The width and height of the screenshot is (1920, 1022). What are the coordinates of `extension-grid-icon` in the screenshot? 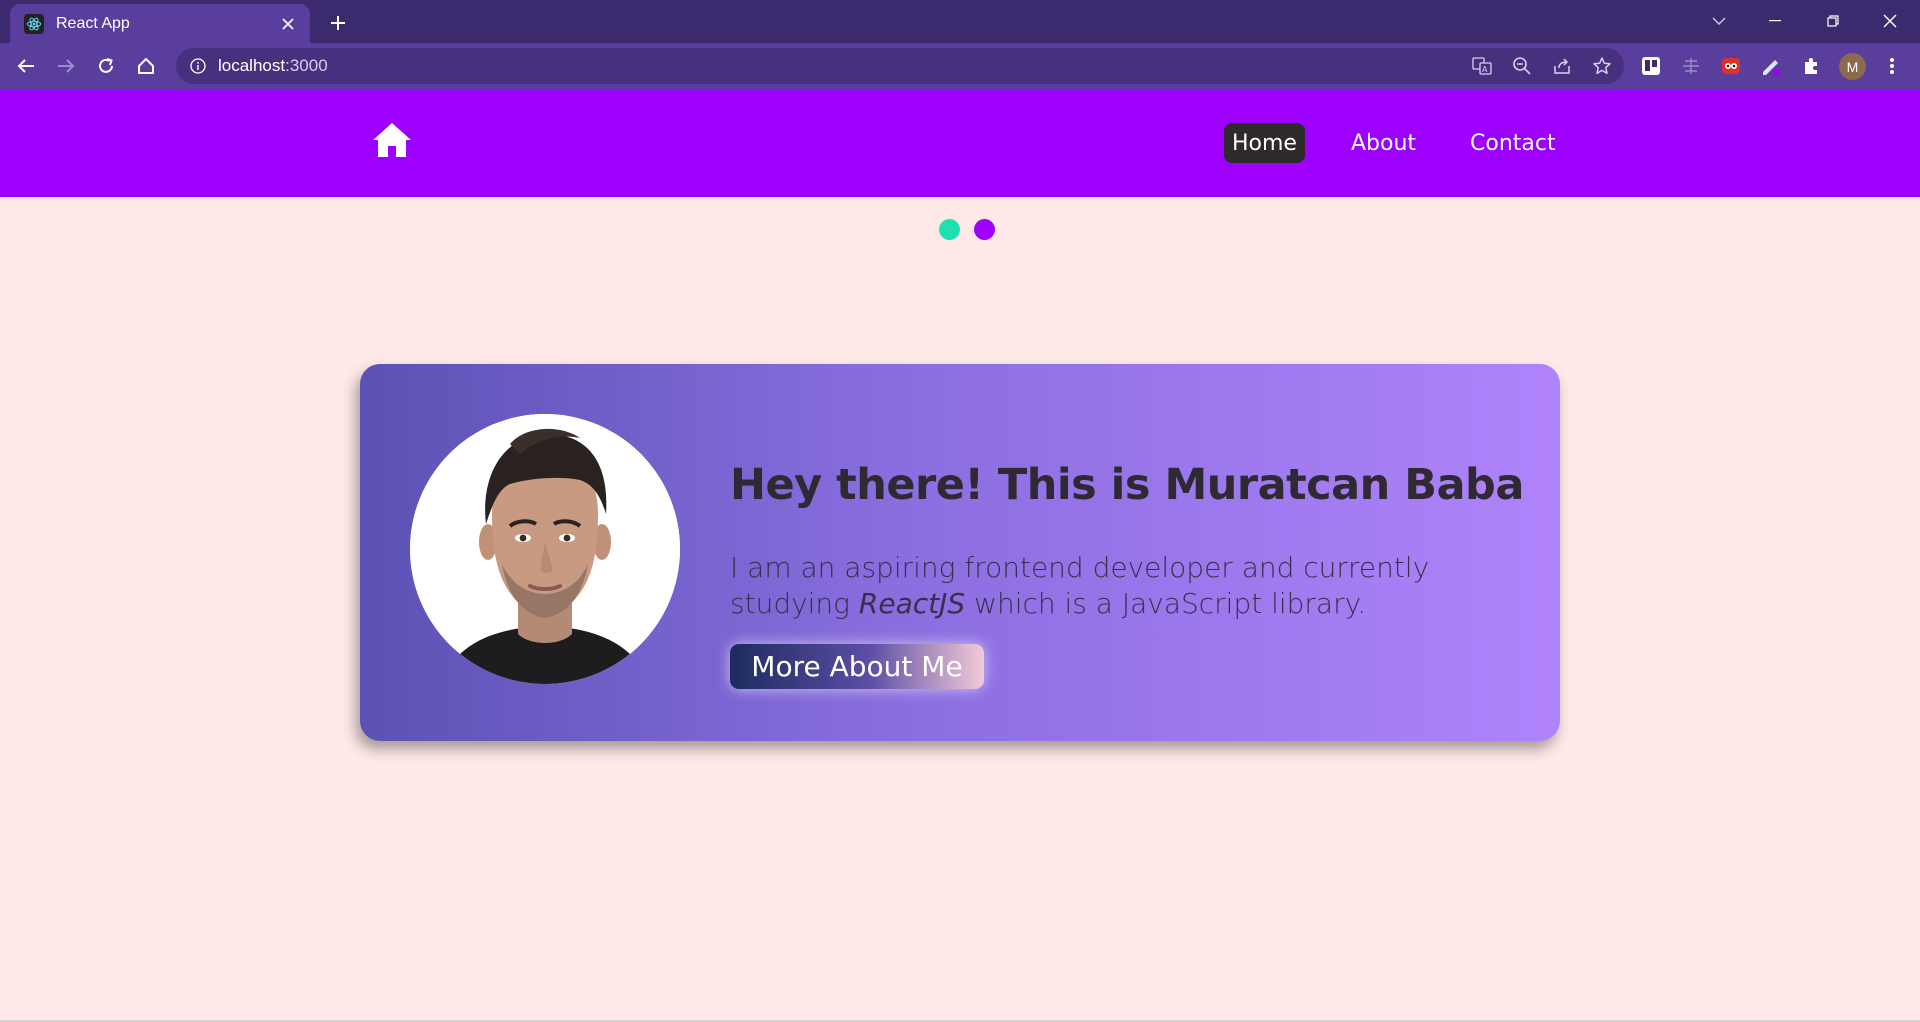 It's located at (1691, 66).